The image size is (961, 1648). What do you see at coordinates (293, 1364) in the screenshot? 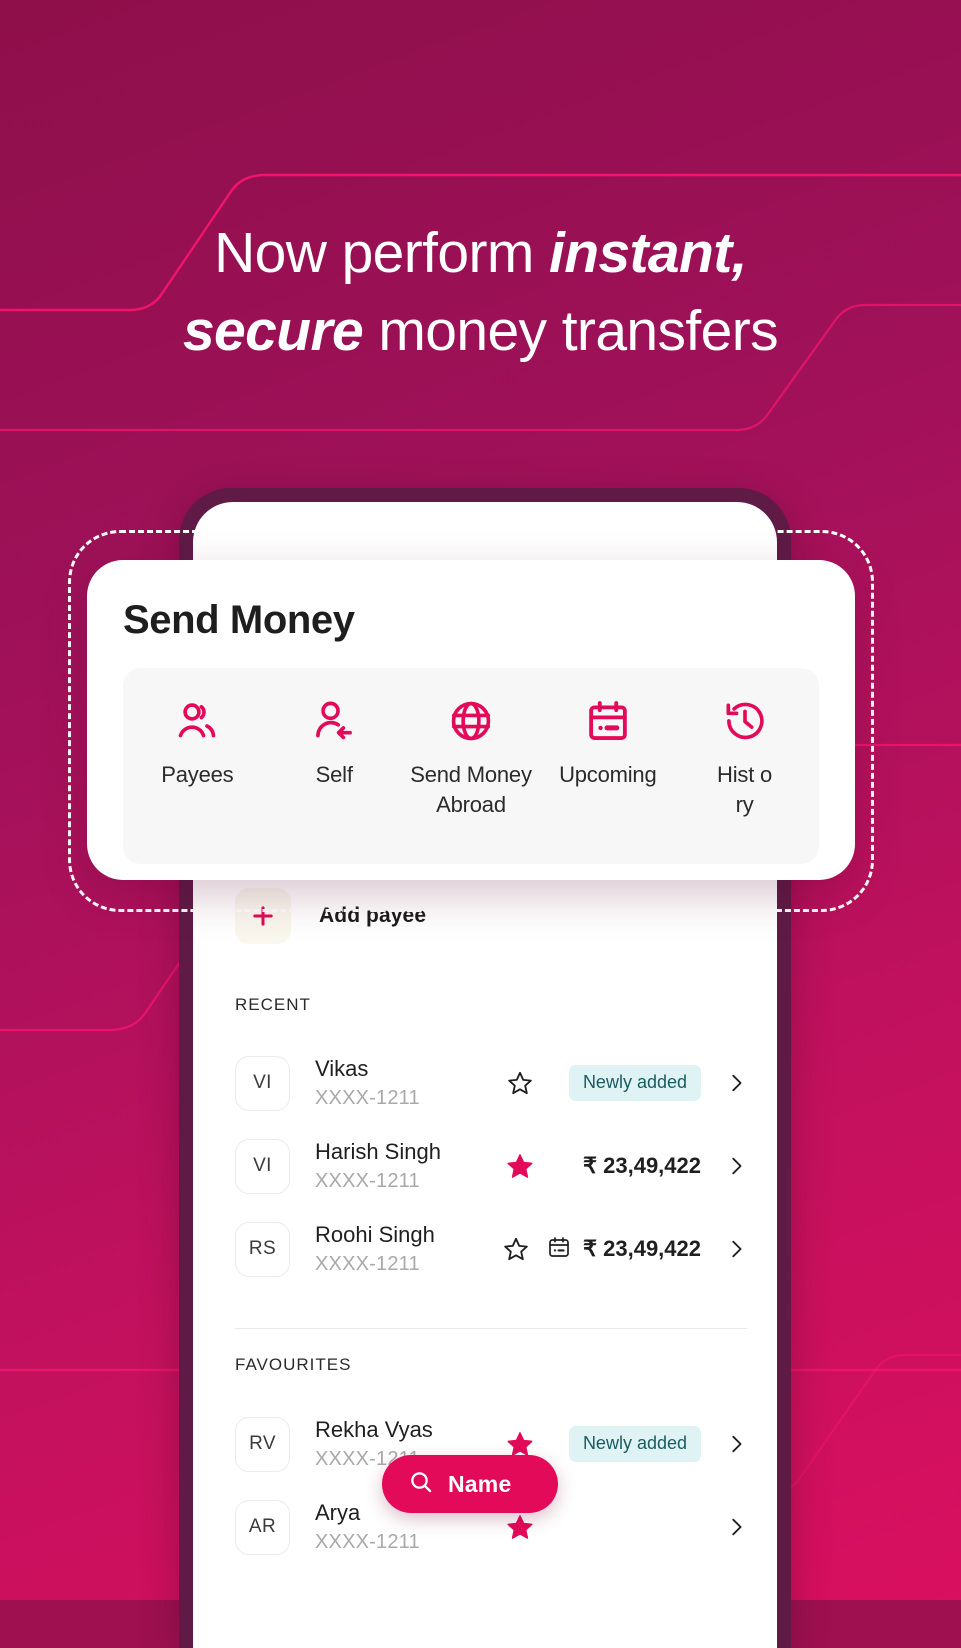
I see `section-heading-favourites: FAVOURITES` at bounding box center [293, 1364].